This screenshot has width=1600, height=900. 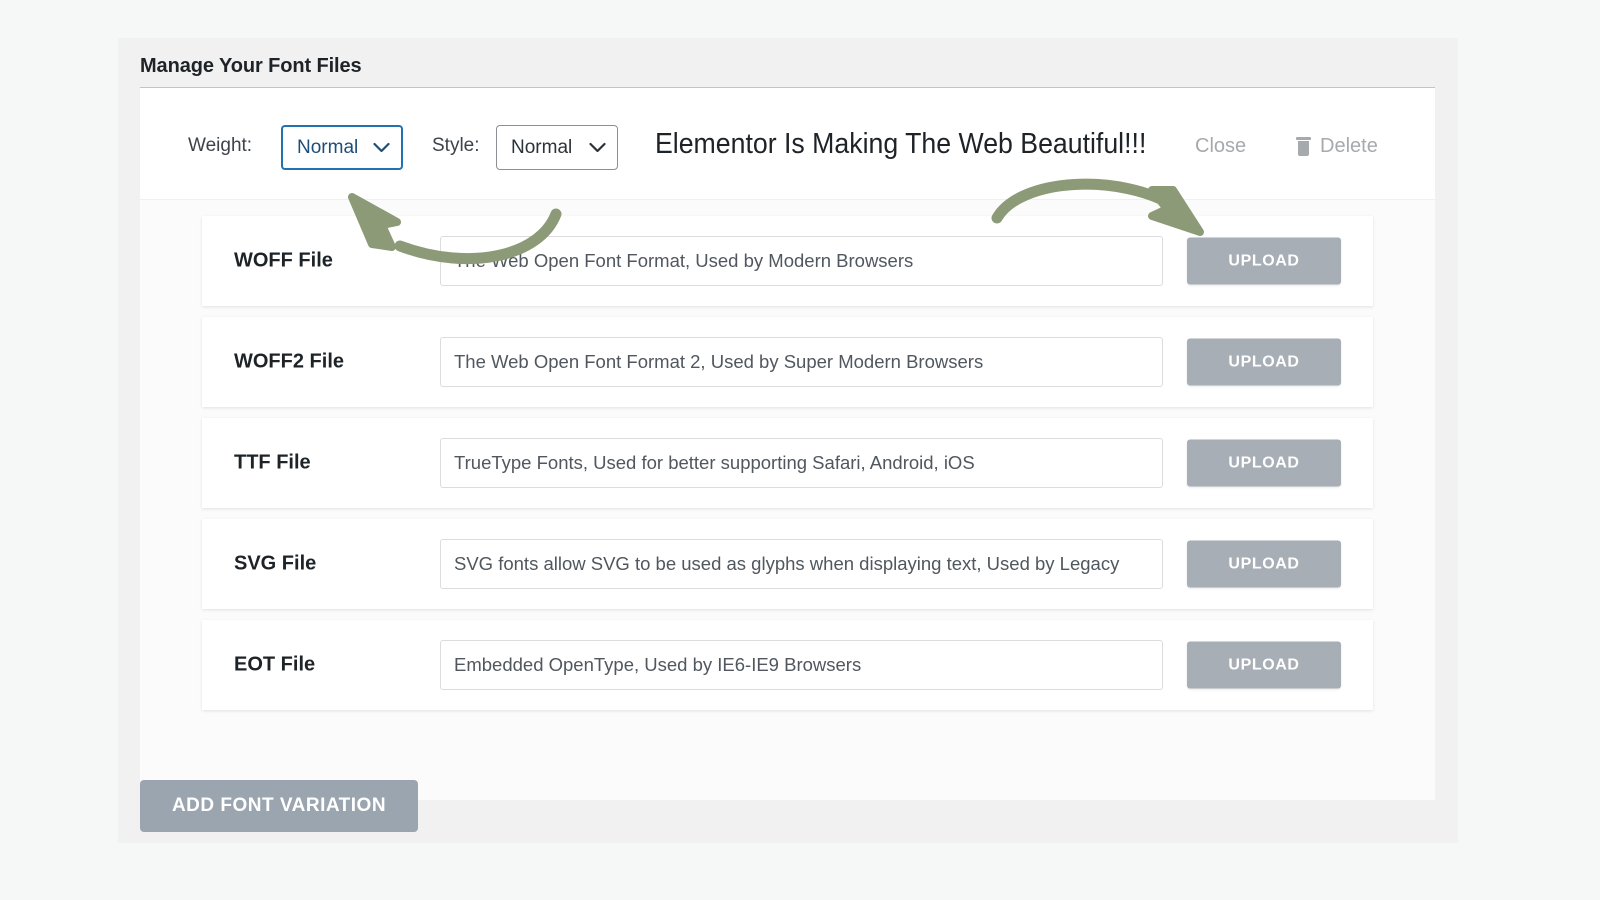 What do you see at coordinates (801, 665) in the screenshot?
I see `eot-file-input` at bounding box center [801, 665].